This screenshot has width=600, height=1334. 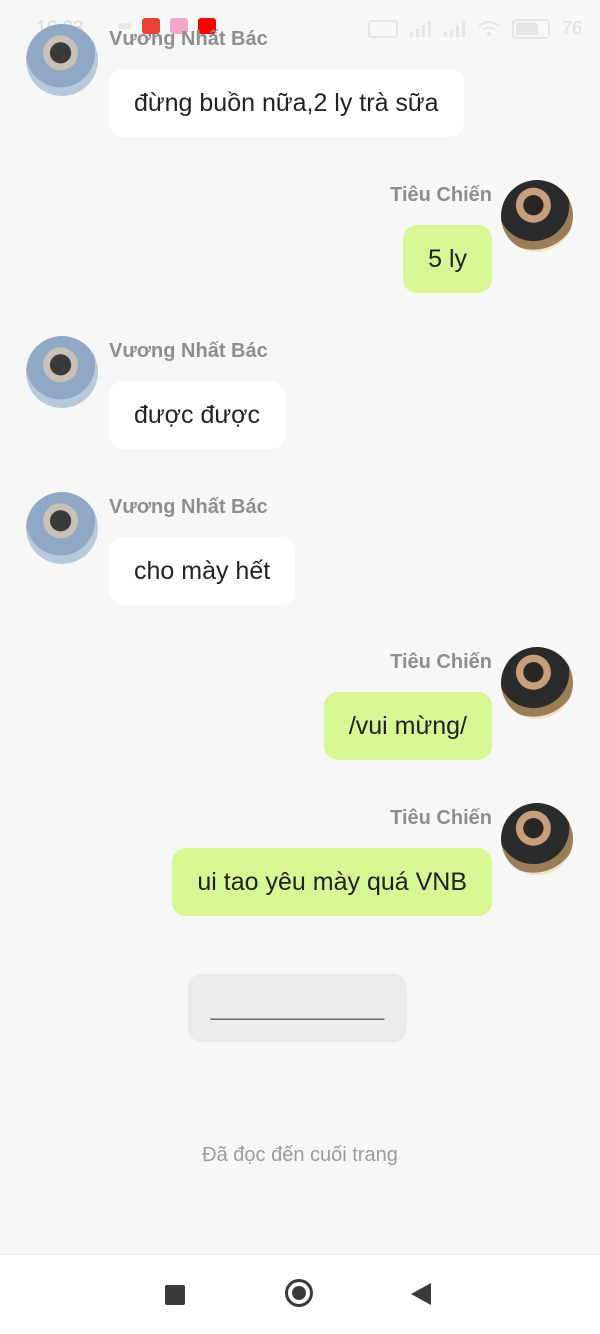 I want to click on message-bubble: đừng buồn nữa,2 ly trà sữa, so click(x=286, y=103).